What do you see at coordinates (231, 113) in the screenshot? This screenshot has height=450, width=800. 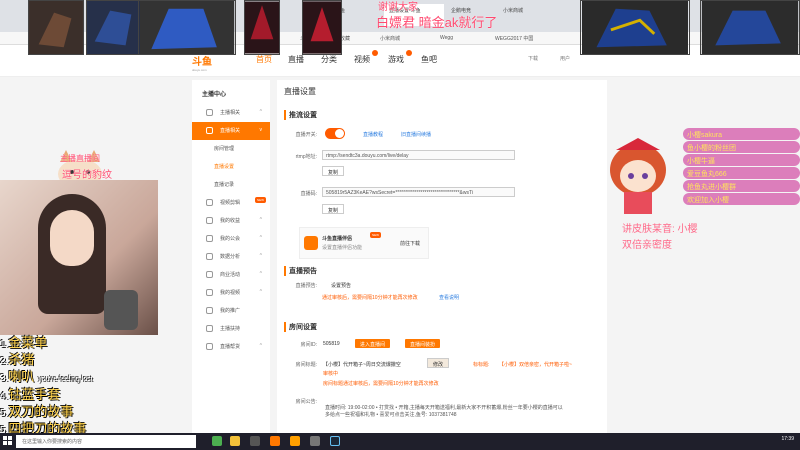 I see `menu-item-anchor: 主播相关 ^` at bounding box center [231, 113].